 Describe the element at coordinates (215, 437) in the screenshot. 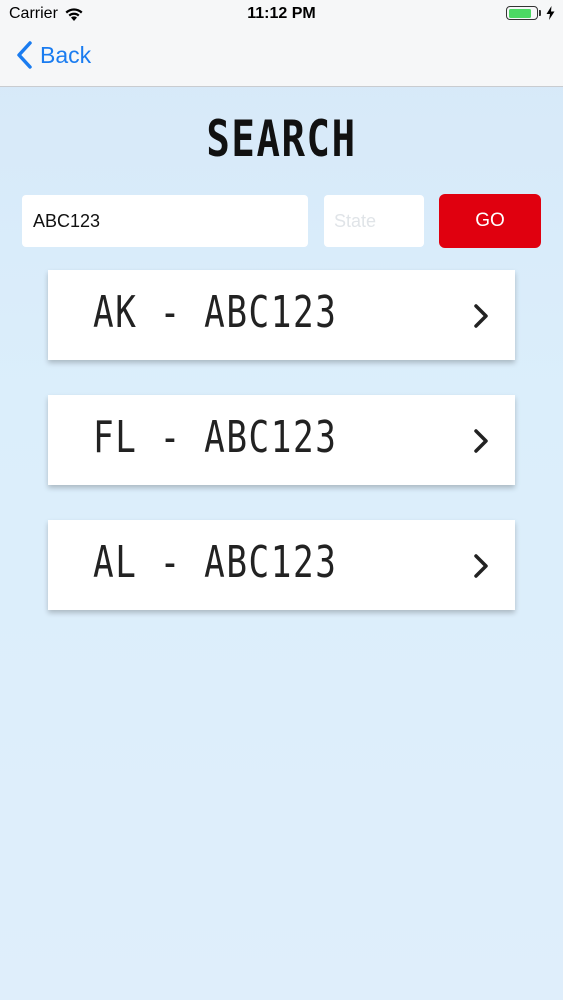

I see `result-label: FL - ABC123` at that location.